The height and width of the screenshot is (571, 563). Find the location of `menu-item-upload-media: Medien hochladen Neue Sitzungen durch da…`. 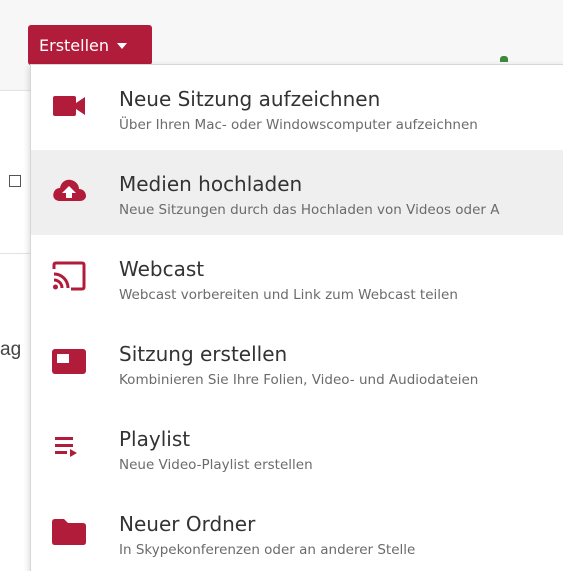

menu-item-upload-media: Medien hochladen Neue Sitzungen durch da… is located at coordinates (297, 192).